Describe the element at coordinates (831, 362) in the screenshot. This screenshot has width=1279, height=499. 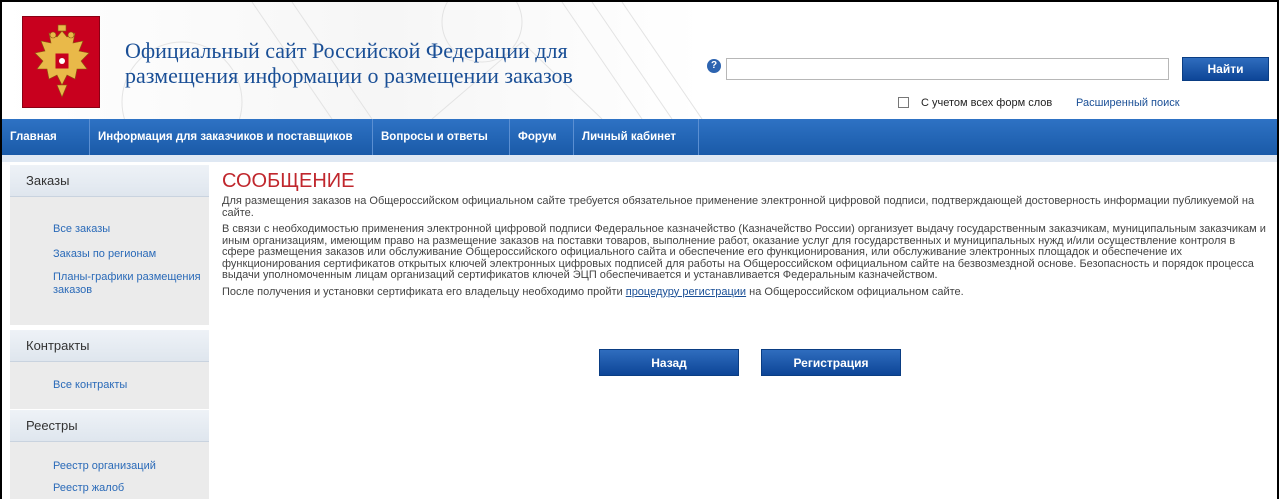
I see `register-button: Регистрация` at that location.